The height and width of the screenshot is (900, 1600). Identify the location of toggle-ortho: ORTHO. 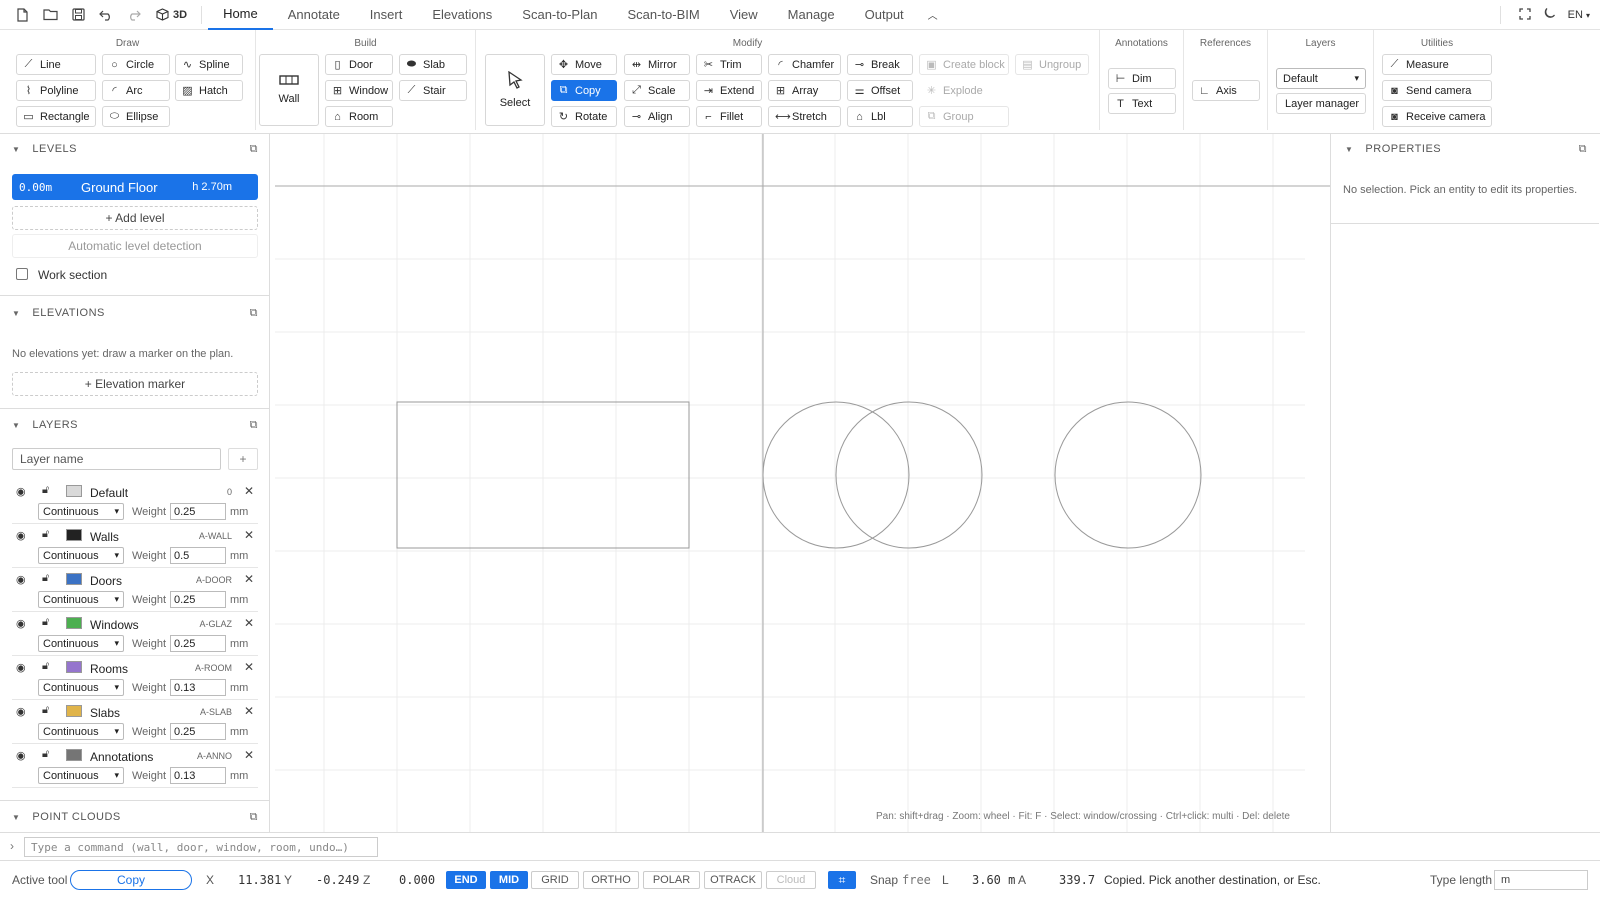
(611, 880).